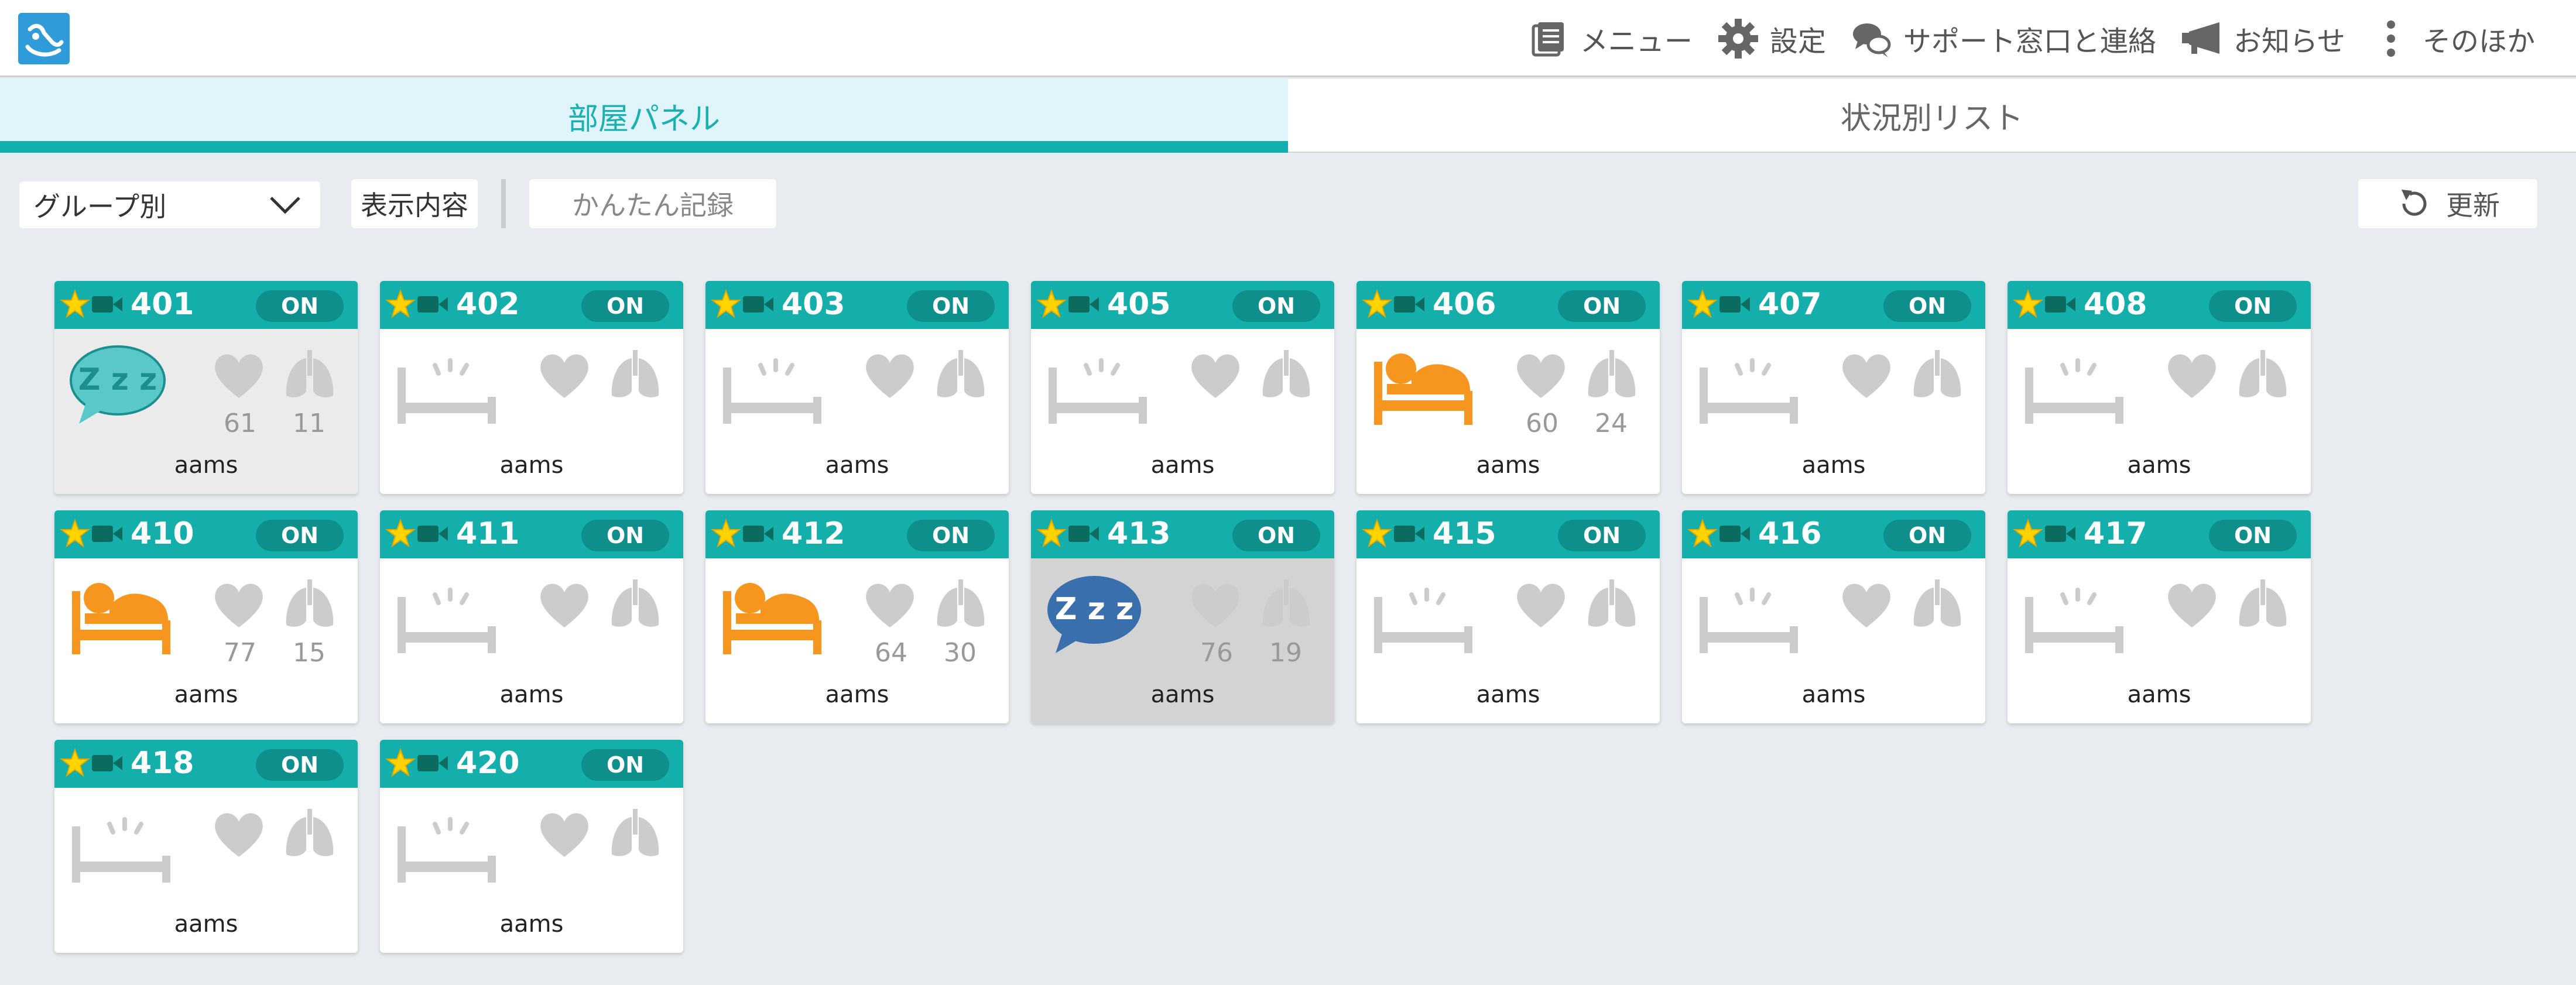 The width and height of the screenshot is (2576, 985). I want to click on room-card: 411 ON aams, so click(531, 616).